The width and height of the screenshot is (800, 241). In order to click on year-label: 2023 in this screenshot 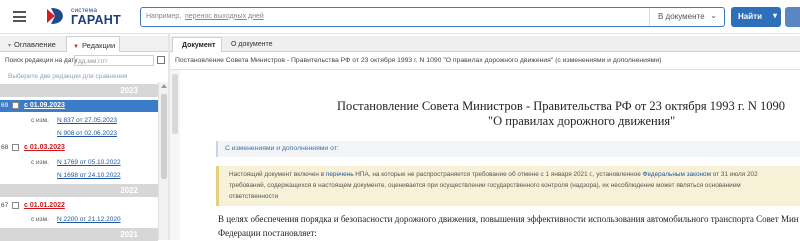, I will do `click(129, 90)`.